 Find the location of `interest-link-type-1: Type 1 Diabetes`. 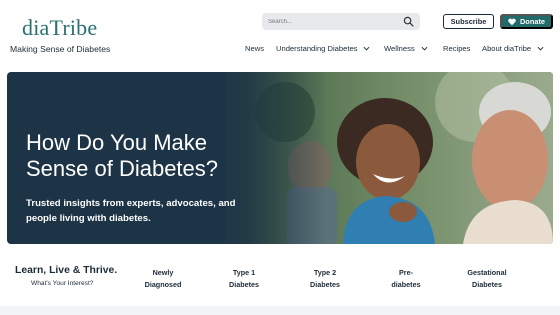

interest-link-type-1: Type 1 Diabetes is located at coordinates (244, 278).